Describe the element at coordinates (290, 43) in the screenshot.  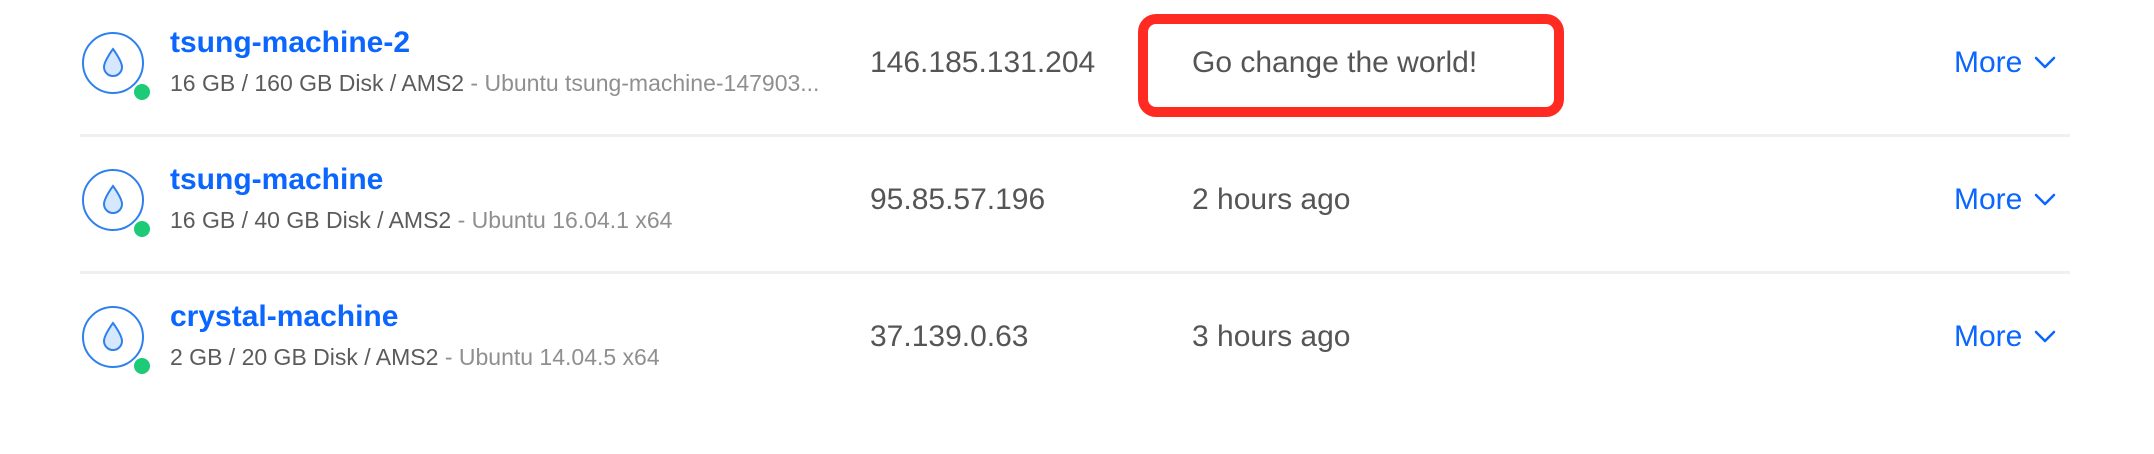
I see `droplet-name-link: tsung-machine-2` at that location.